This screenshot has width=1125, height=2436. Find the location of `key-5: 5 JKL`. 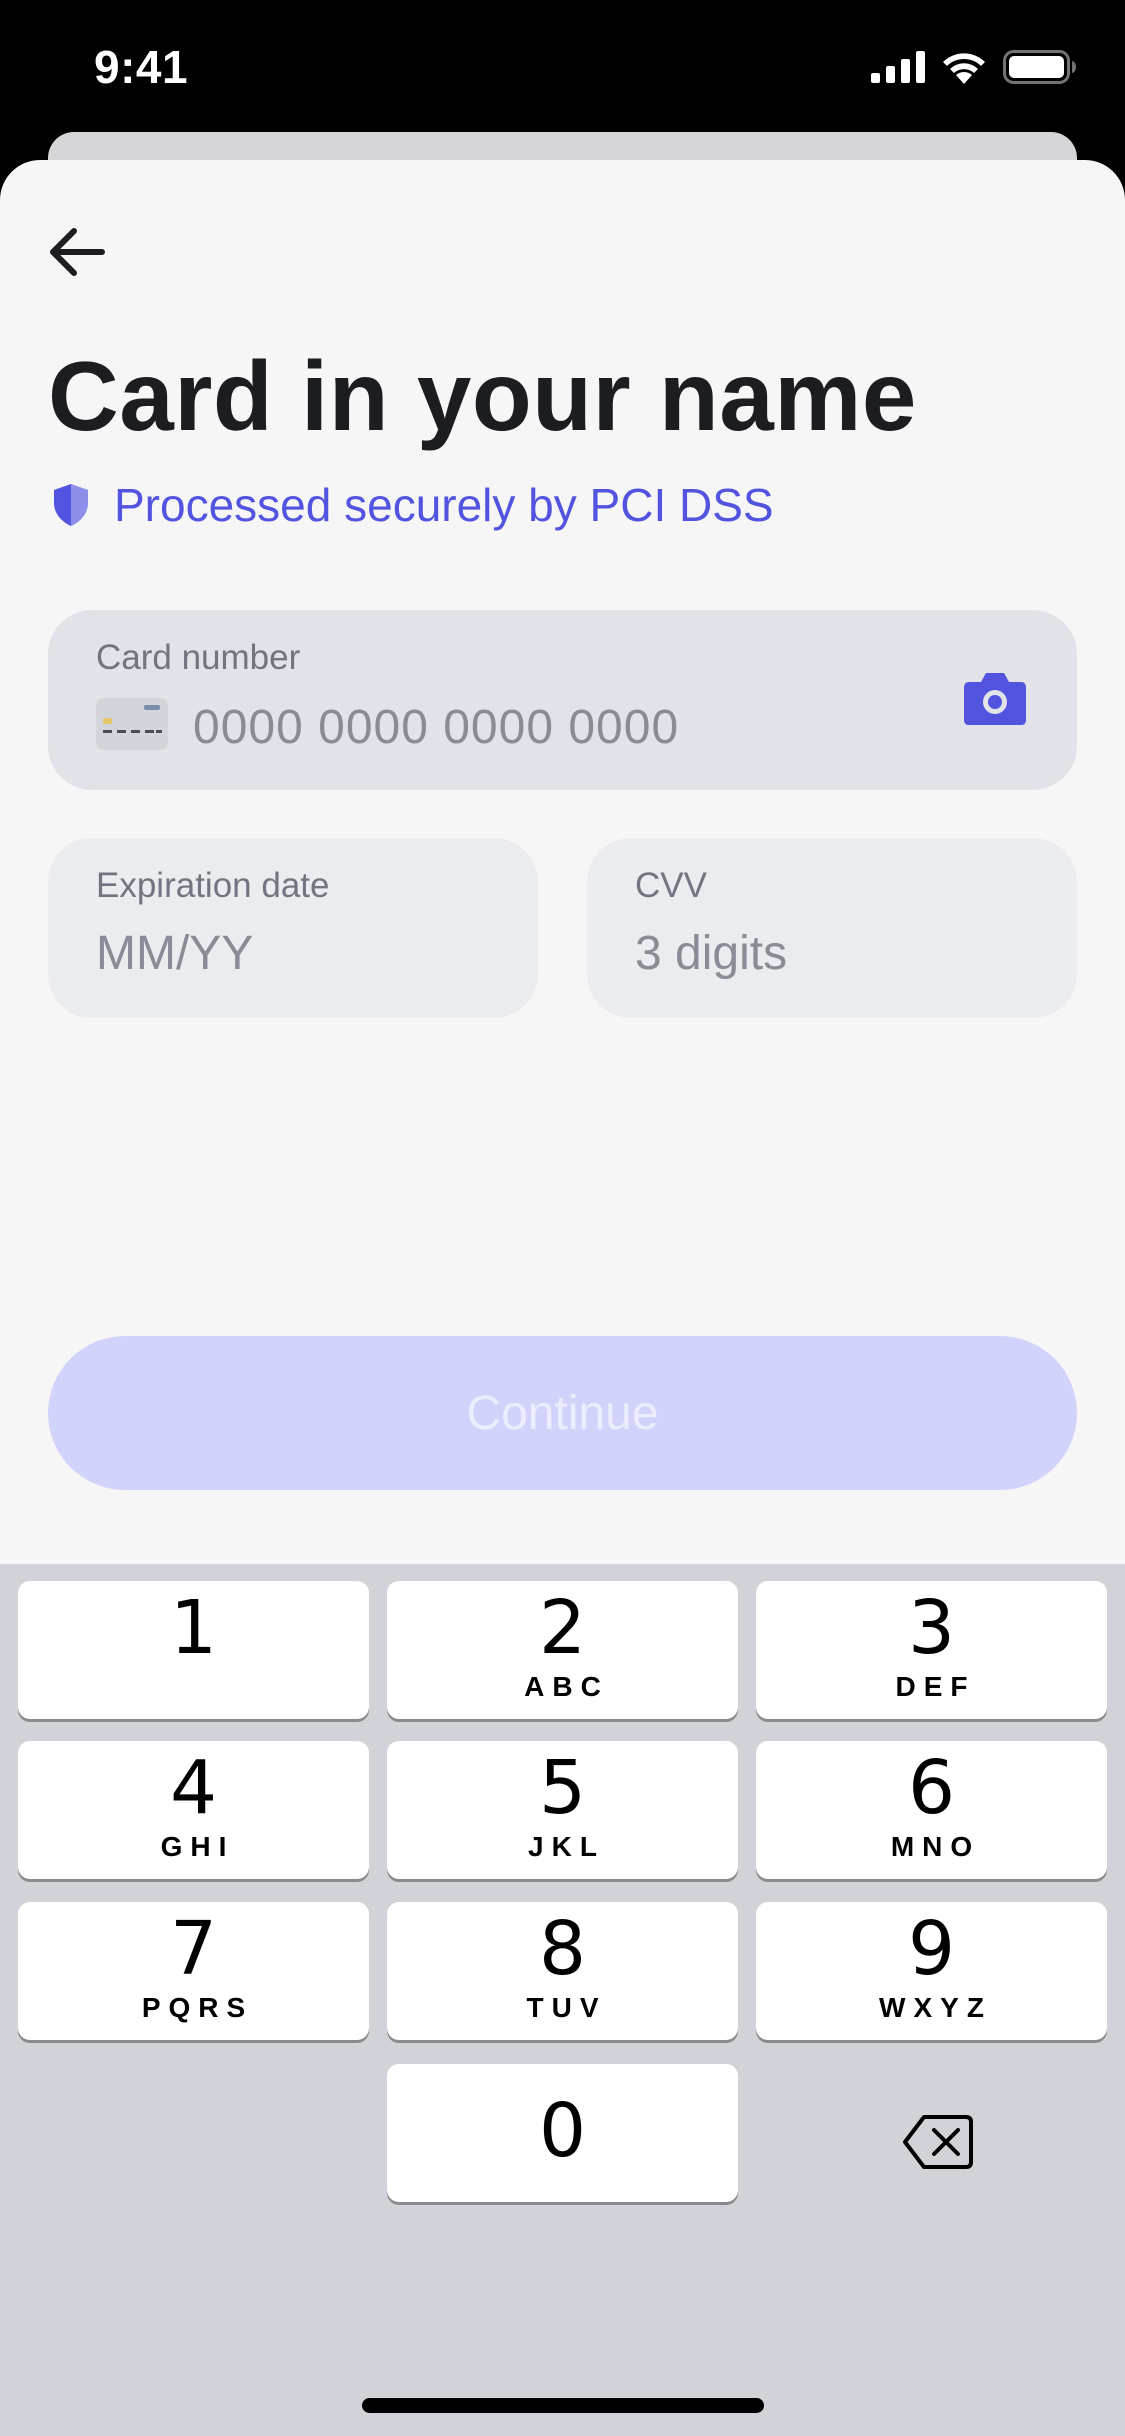

key-5: 5 JKL is located at coordinates (562, 1810).